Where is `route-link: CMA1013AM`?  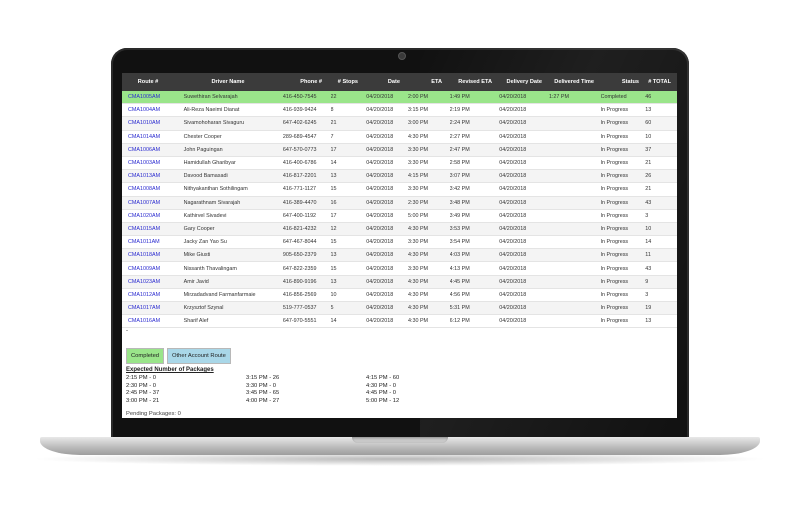
route-link: CMA1013AM is located at coordinates (151, 176).